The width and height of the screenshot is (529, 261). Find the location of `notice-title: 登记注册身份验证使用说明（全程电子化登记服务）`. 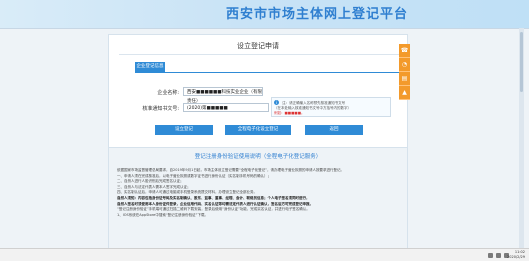

notice-title: 登记注册身份验证使用说明（全程电子化登记服务） is located at coordinates (258, 157).